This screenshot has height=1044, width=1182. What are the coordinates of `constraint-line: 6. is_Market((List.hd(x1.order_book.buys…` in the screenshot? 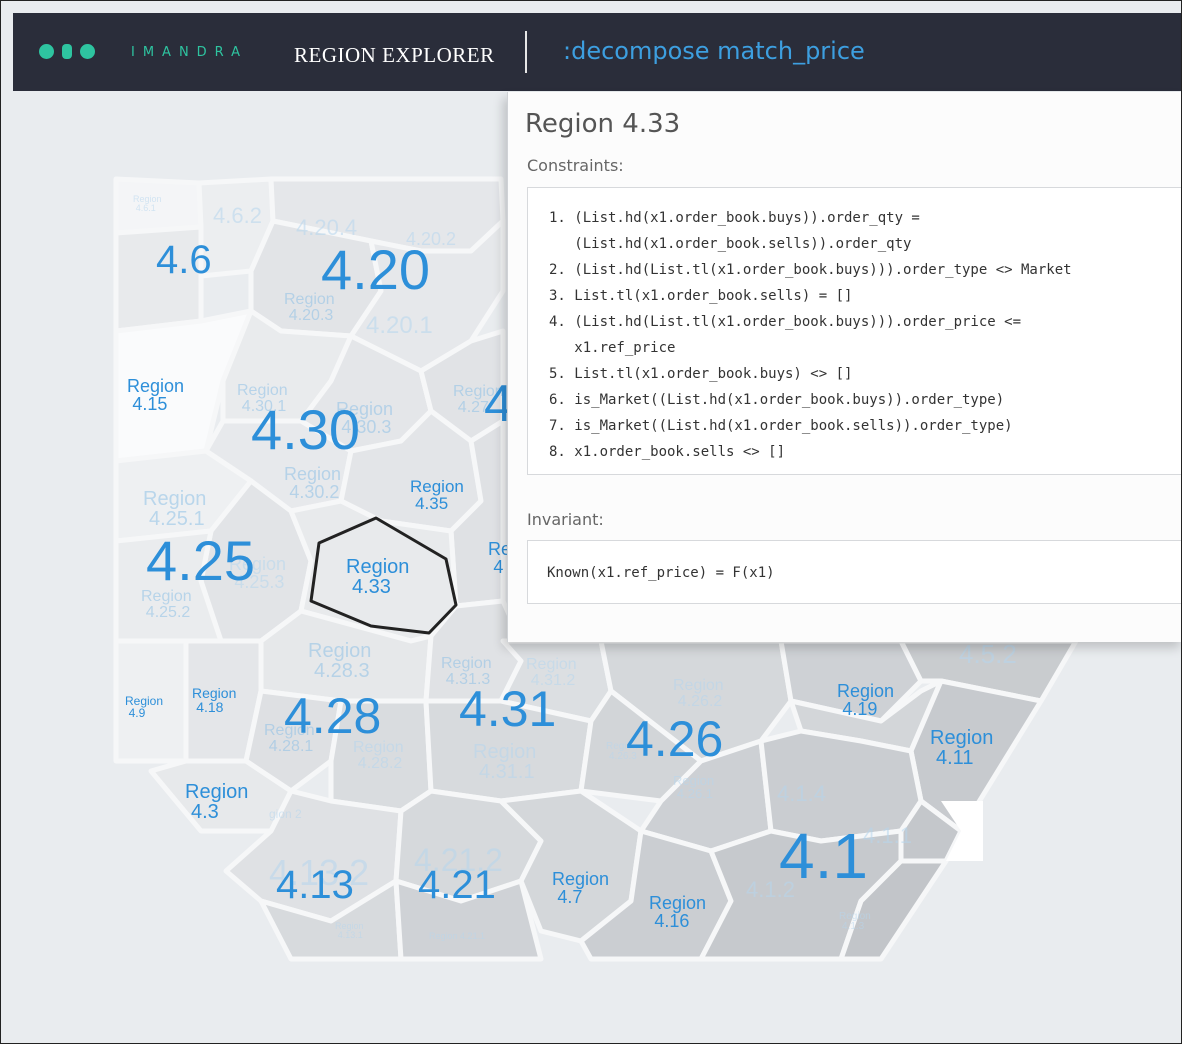 It's located at (777, 400).